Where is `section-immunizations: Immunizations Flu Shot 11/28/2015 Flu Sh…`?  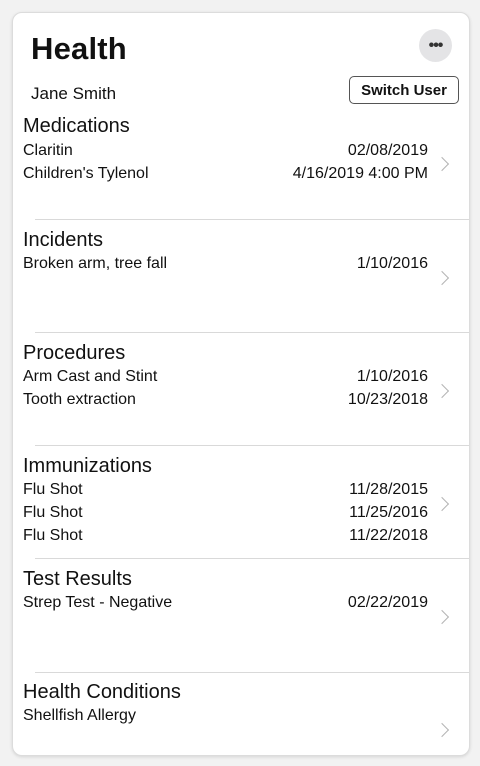
section-immunizations: Immunizations Flu Shot 11/28/2015 Flu Sh… is located at coordinates (241, 511).